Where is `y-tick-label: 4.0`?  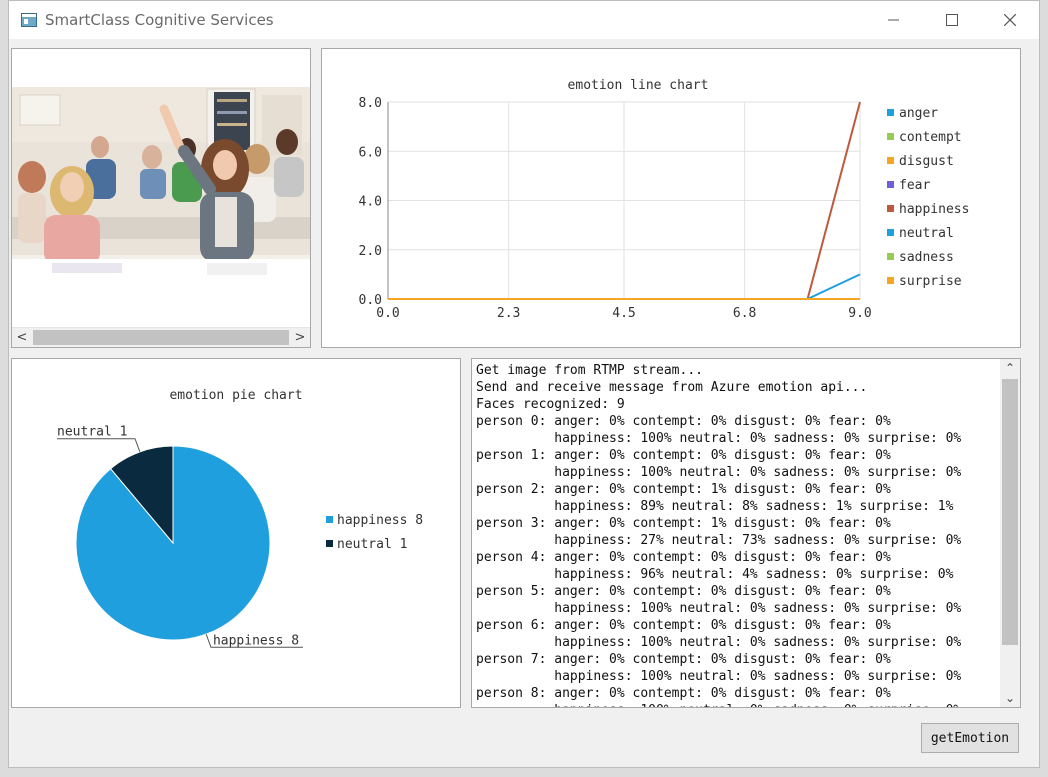 y-tick-label: 4.0 is located at coordinates (370, 202).